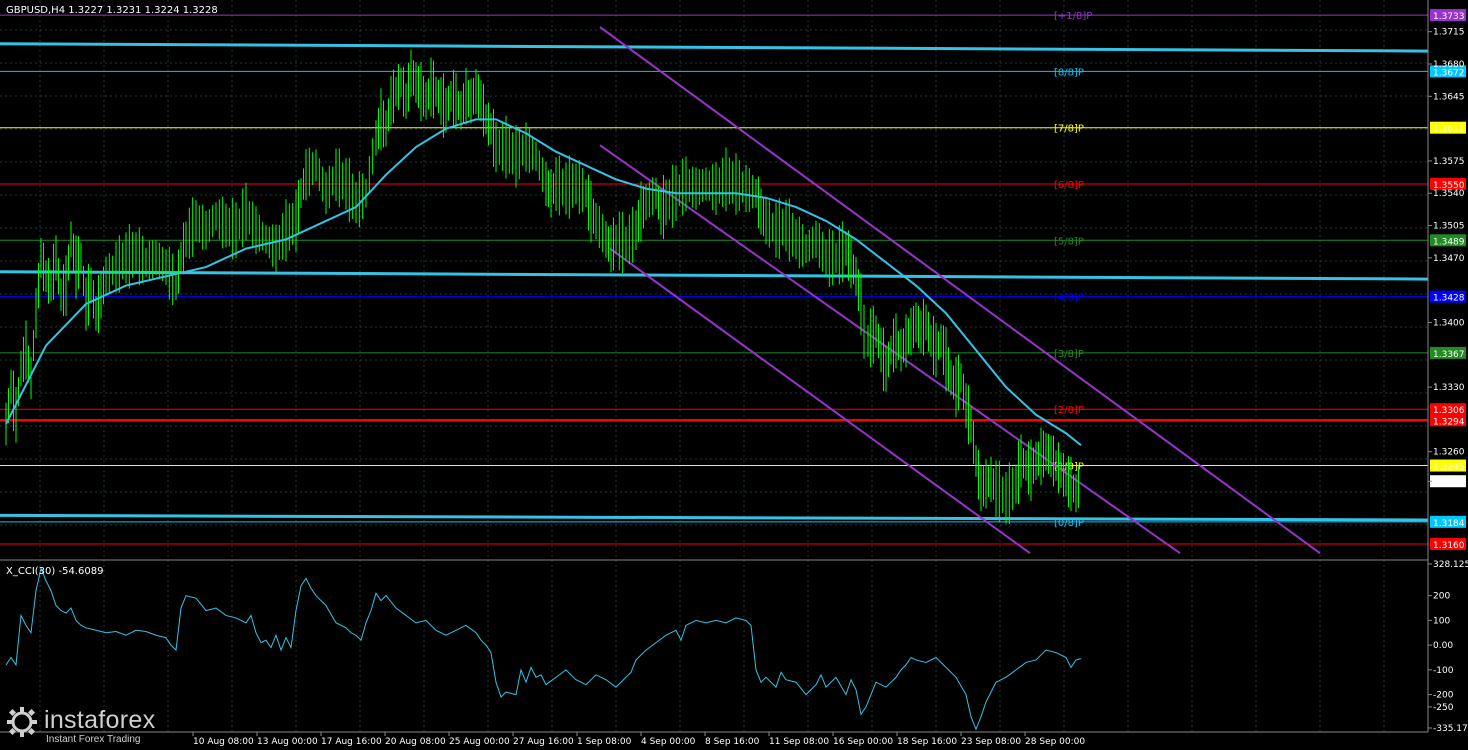 The height and width of the screenshot is (750, 1468). Describe the element at coordinates (1449, 162) in the screenshot. I see `y-tick-label: 1.3575` at that location.